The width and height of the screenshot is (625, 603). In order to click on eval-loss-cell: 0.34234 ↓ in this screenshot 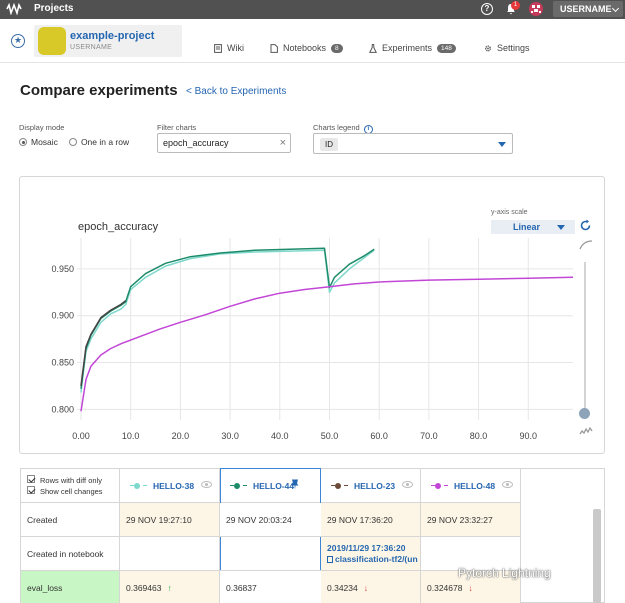, I will do `click(371, 587)`.